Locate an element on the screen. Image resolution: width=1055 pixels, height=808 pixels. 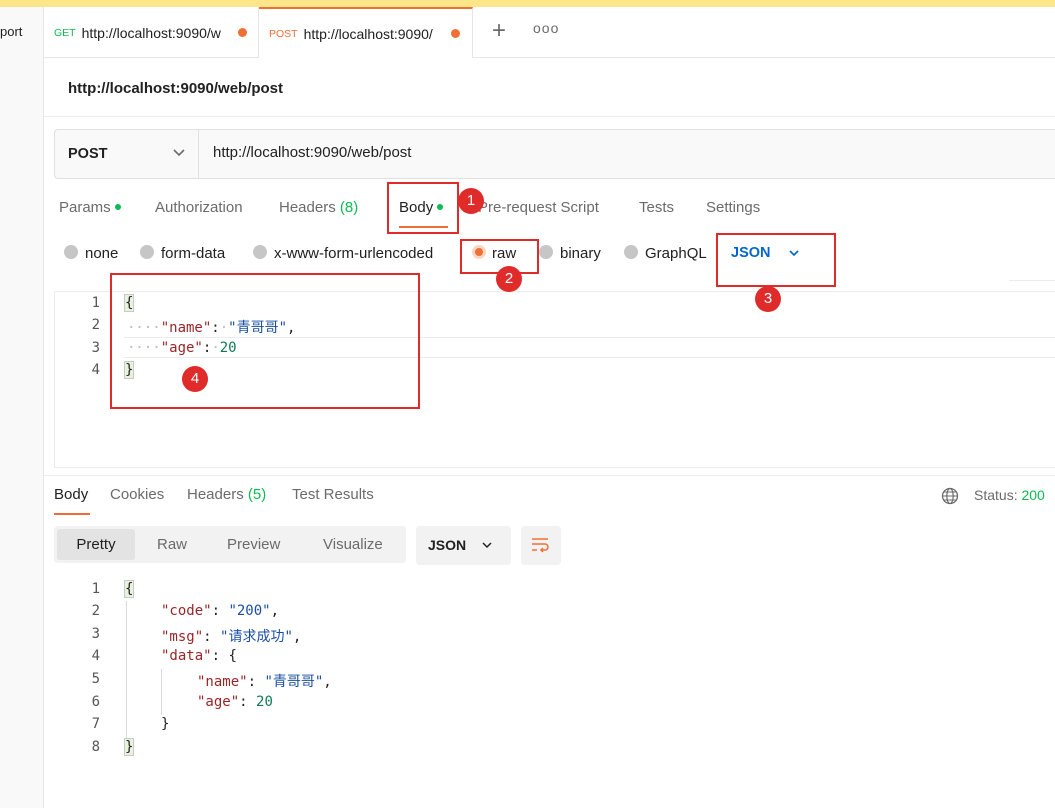
tab-method-label: POST is located at coordinates (283, 33).